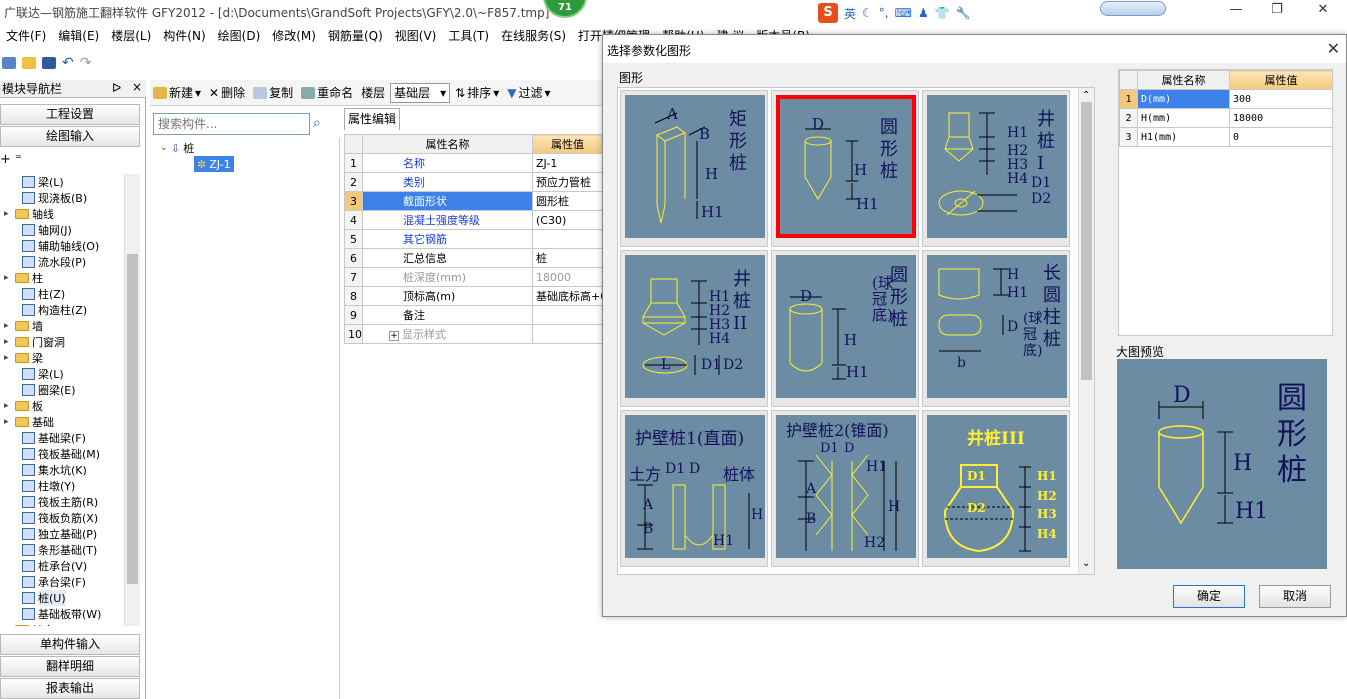 The width and height of the screenshot is (1347, 699). I want to click on property-row: 10 + 显示样式, so click(473, 334).